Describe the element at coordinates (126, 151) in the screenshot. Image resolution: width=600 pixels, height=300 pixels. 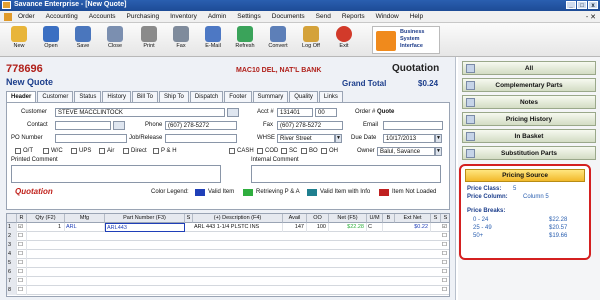
I see `direct-checkbox` at that location.